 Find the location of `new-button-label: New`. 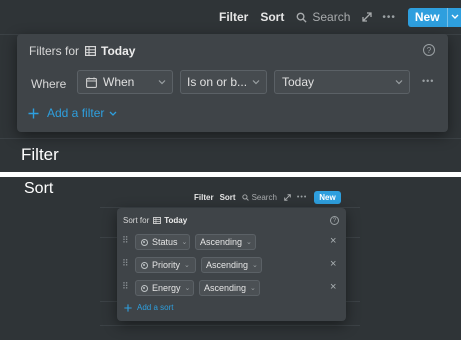

new-button-label: New is located at coordinates (427, 17).